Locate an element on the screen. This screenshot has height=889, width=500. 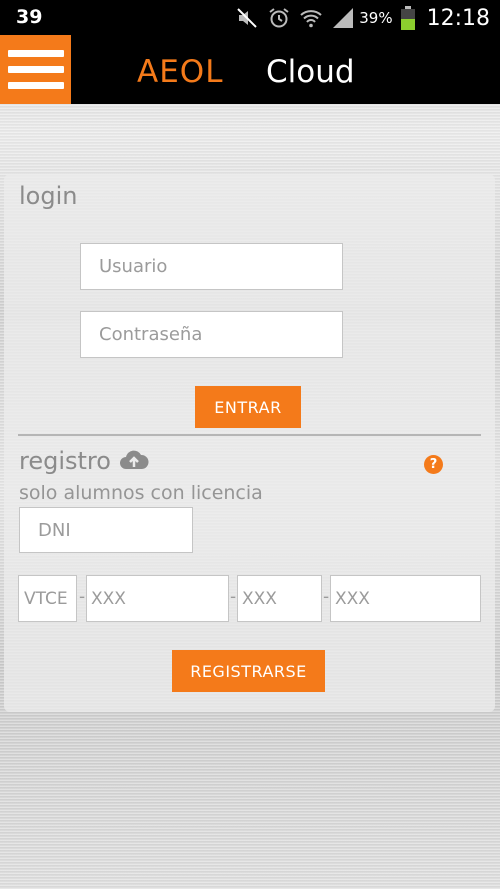
battery-percent: 39% is located at coordinates (376, 18).